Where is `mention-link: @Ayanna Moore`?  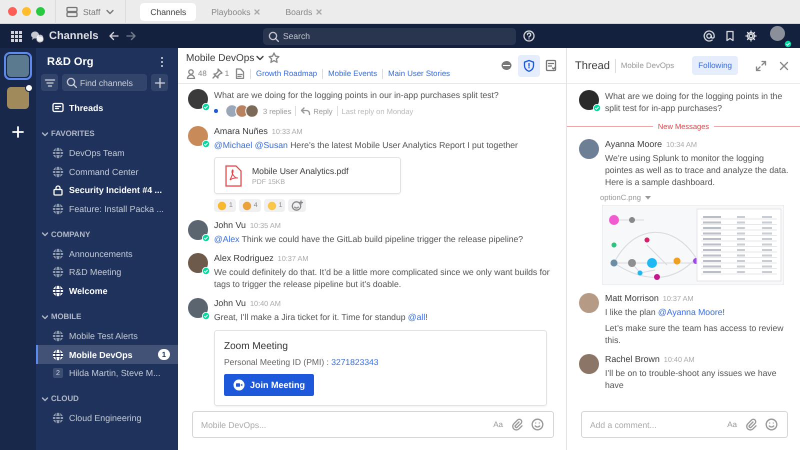 mention-link: @Ayanna Moore is located at coordinates (690, 312).